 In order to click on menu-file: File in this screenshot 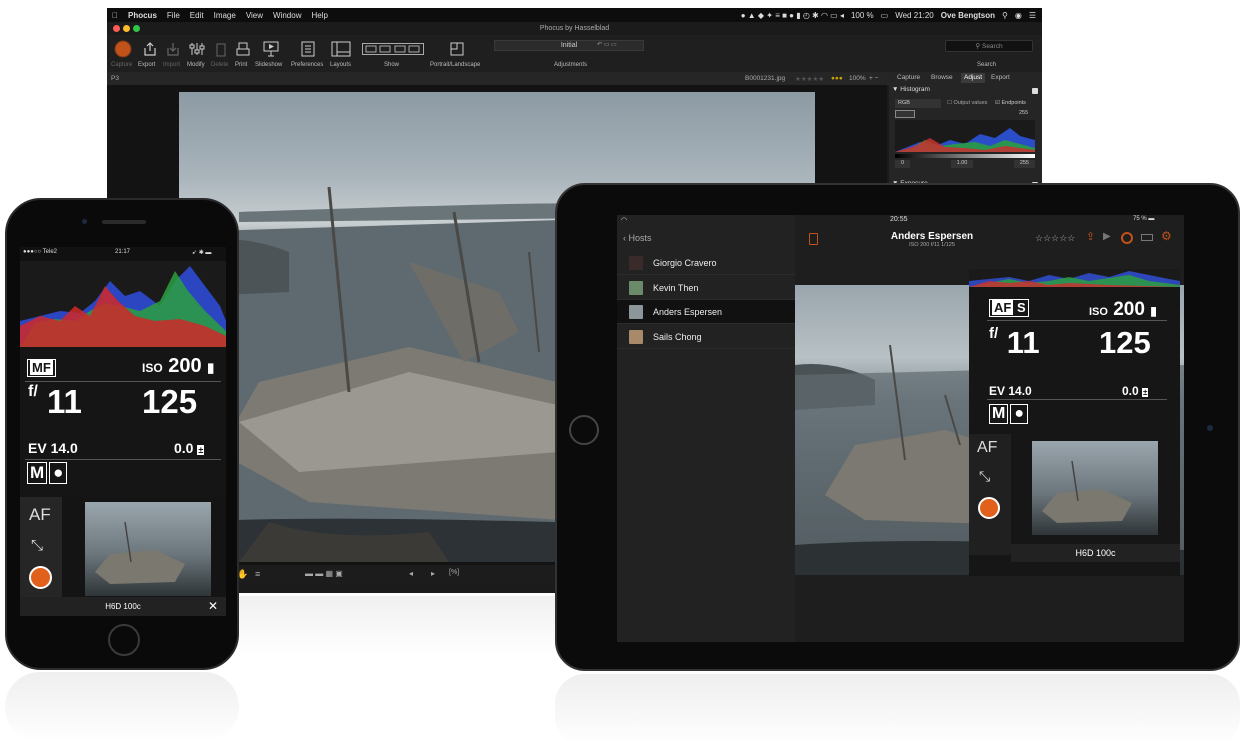, I will do `click(173, 15)`.